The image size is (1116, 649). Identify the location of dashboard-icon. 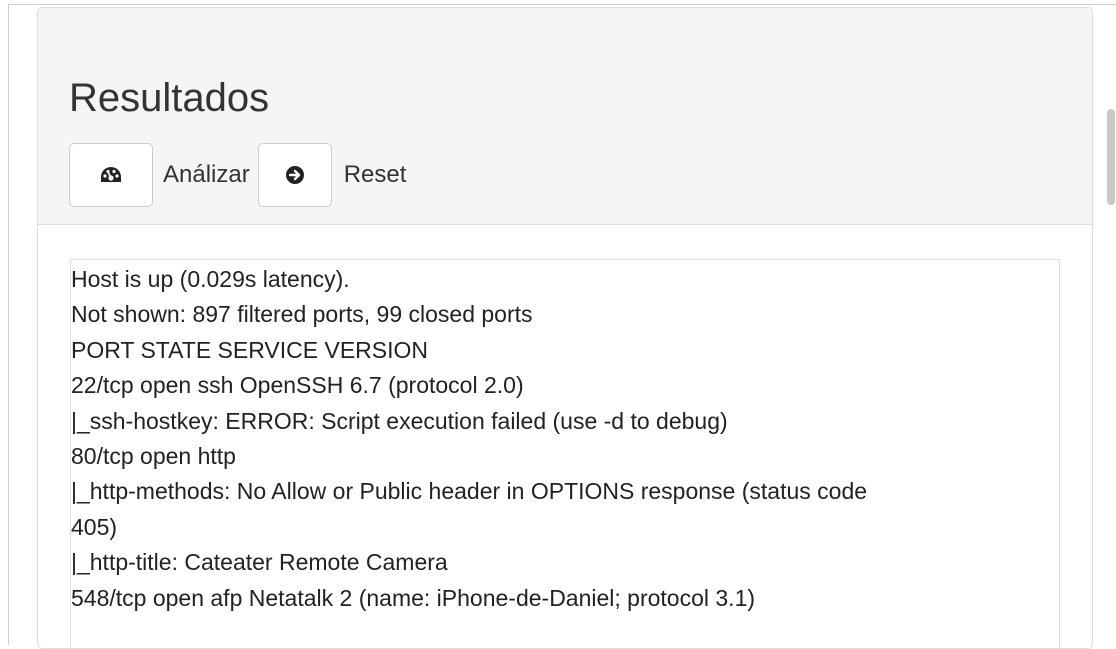
(111, 174).